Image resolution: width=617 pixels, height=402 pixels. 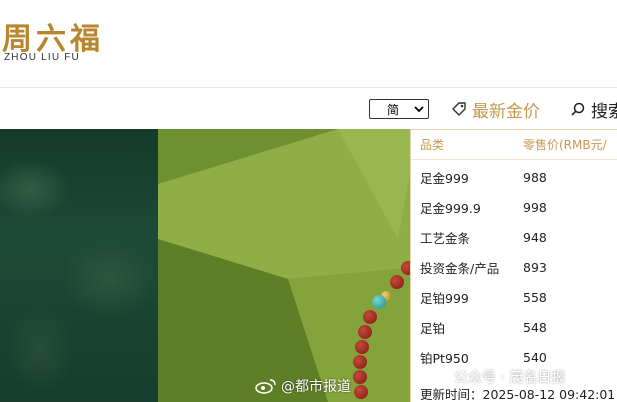 I want to click on wechat-watermark: 公众号 · 茂名日报, so click(x=498, y=377).